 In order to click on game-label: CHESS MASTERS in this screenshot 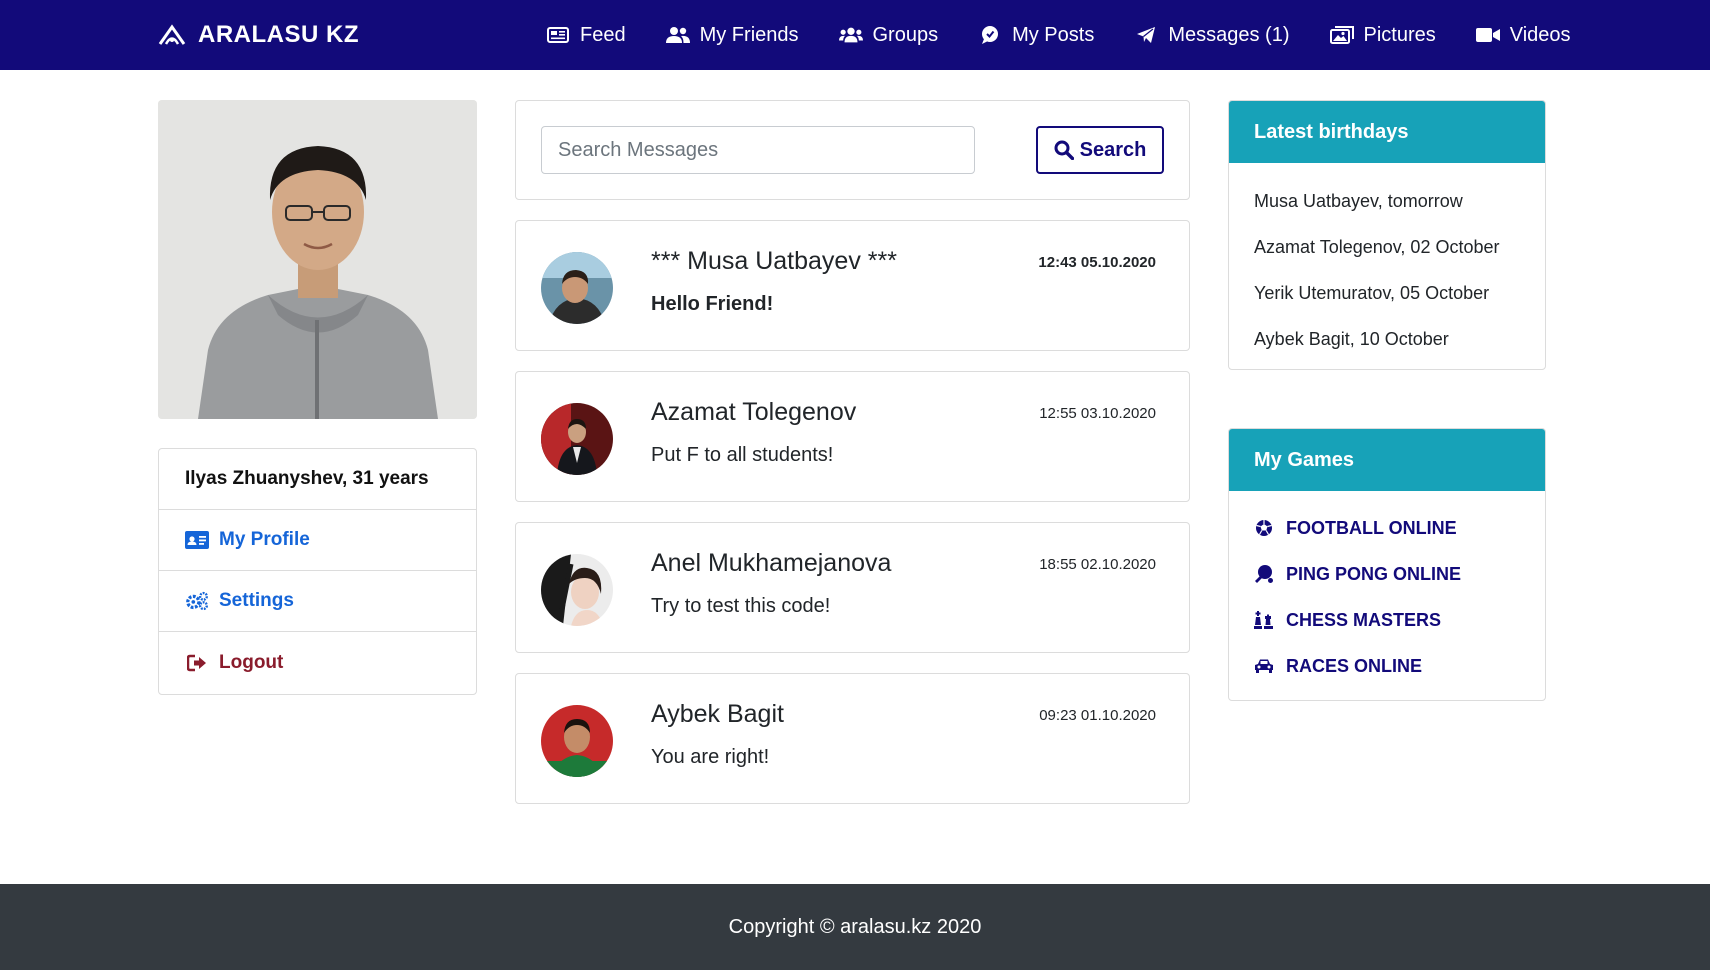, I will do `click(1364, 619)`.